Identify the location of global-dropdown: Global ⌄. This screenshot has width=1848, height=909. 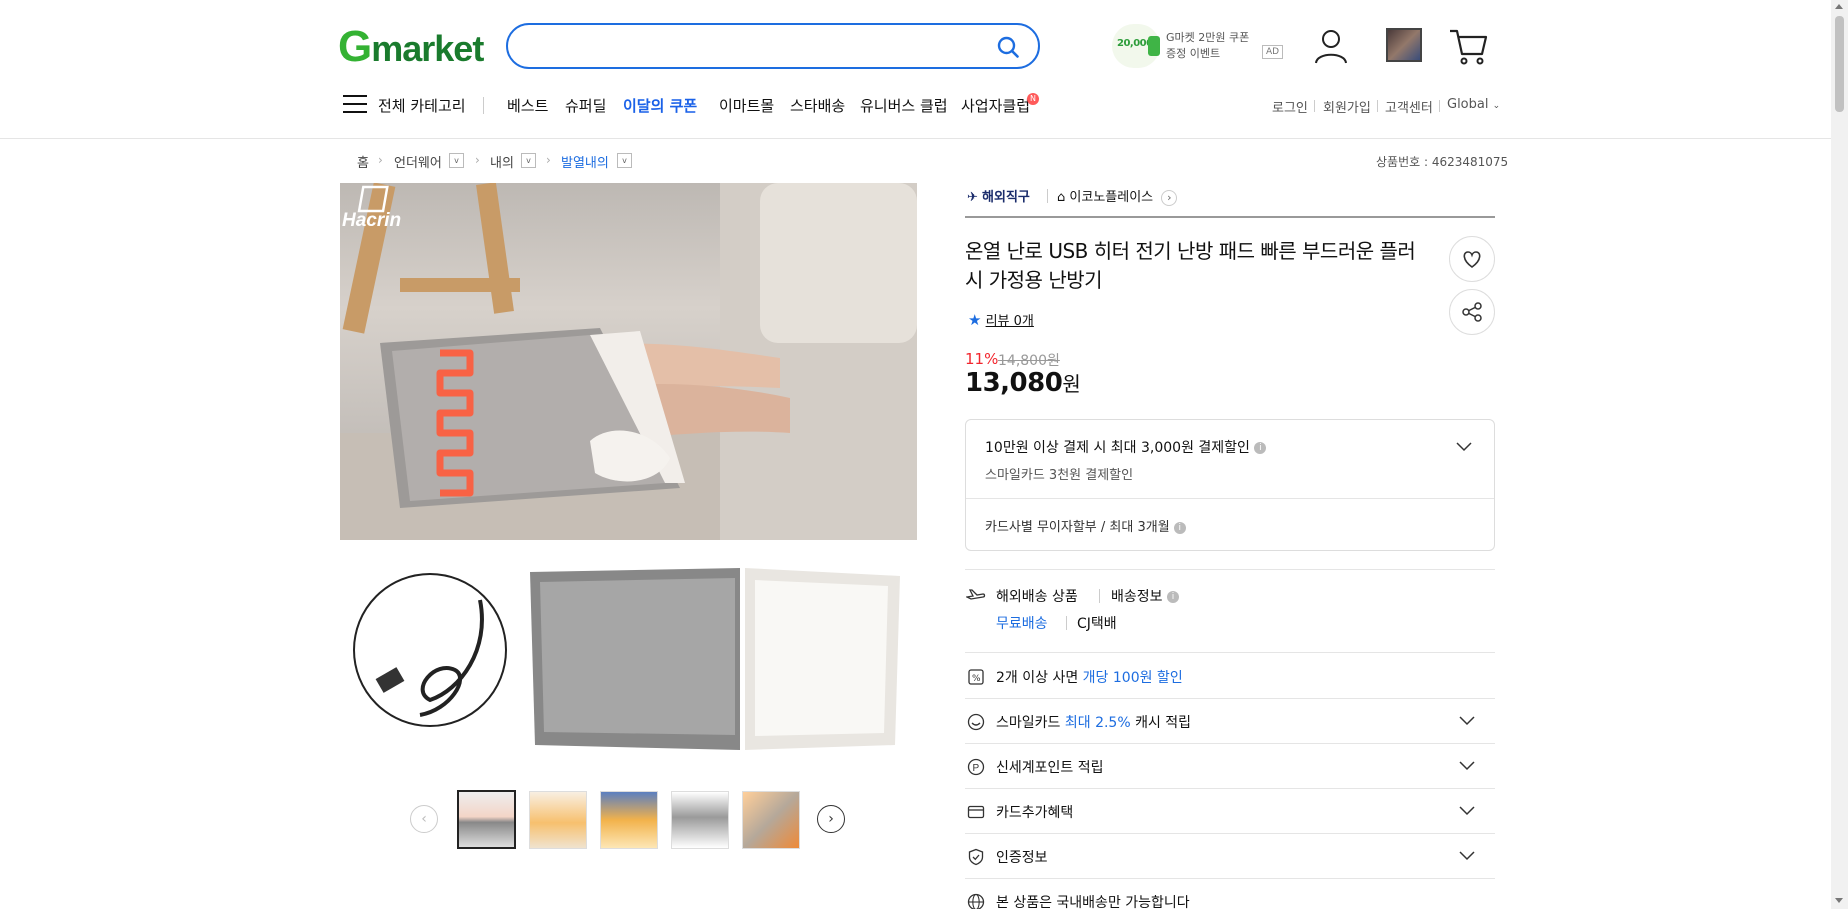
(1473, 104).